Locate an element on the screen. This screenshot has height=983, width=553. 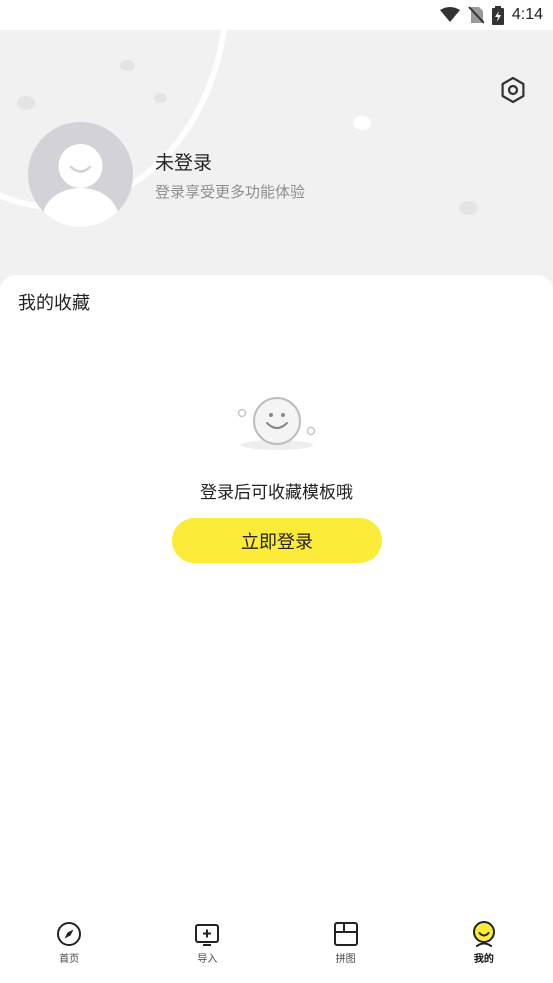
status-icons: 4:14 is located at coordinates (491, 15).